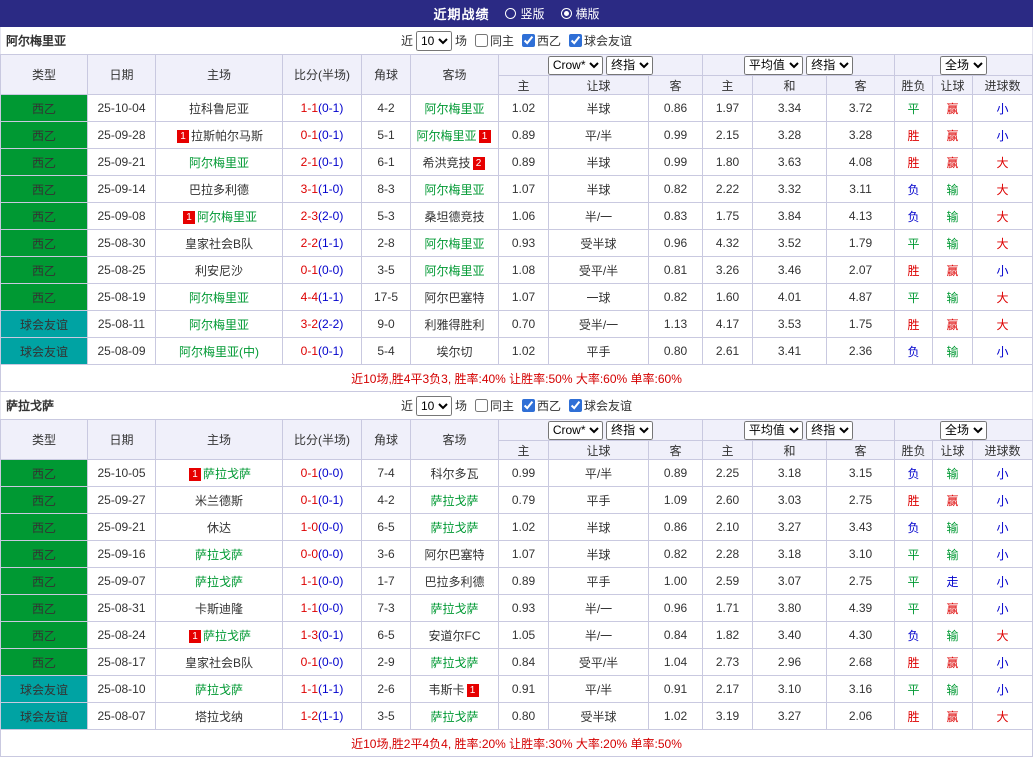  Describe the element at coordinates (322, 108) in the screenshot. I see `score-cell: 1-1(0-1)` at that location.